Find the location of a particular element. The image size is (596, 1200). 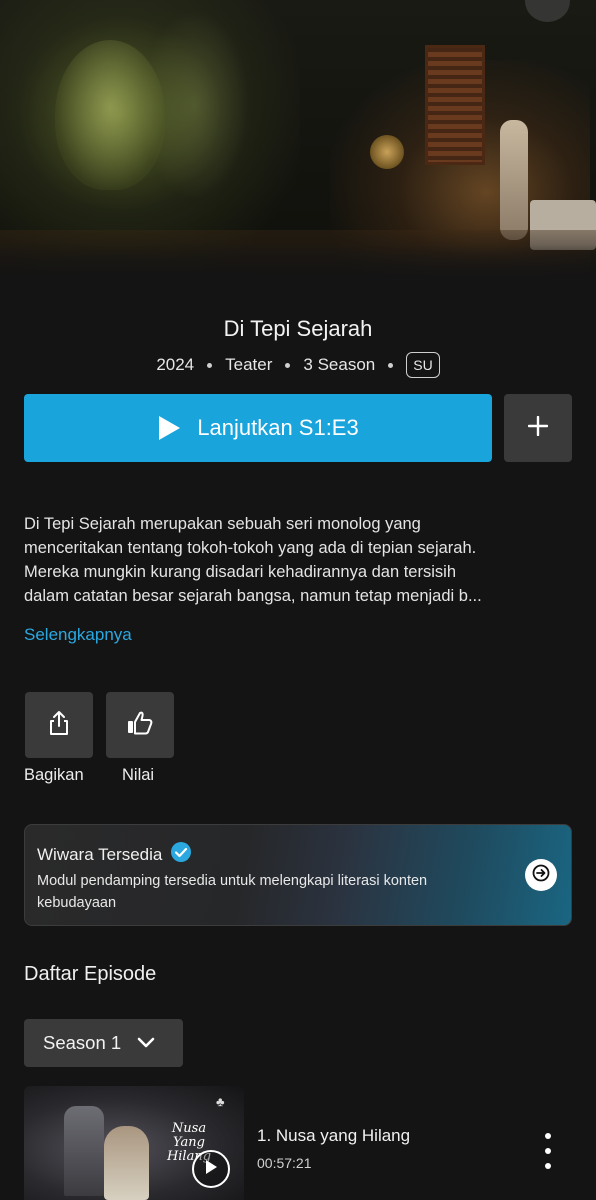

hero-gramophone is located at coordinates (387, 152).